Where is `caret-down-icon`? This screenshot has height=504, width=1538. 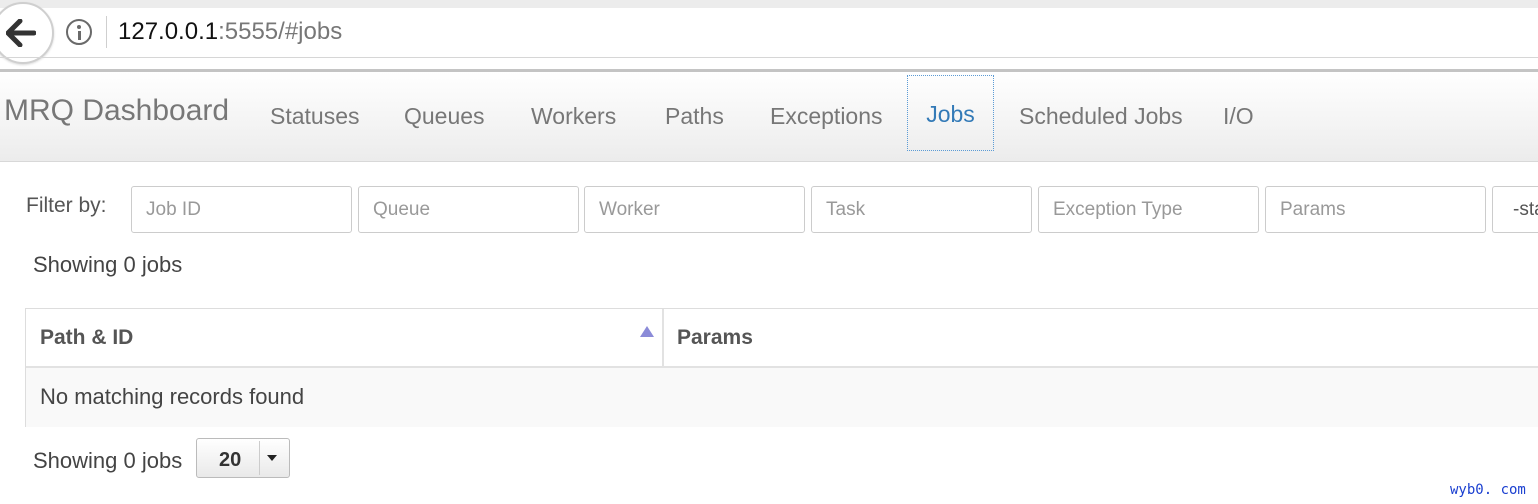 caret-down-icon is located at coordinates (272, 458).